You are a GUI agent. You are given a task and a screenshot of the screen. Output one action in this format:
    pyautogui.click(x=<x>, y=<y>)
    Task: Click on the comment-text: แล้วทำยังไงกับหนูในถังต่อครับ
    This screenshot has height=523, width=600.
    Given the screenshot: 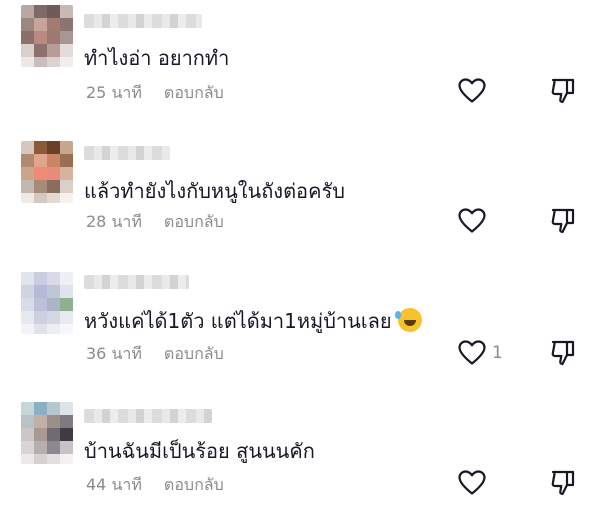 What is the action you would take?
    pyautogui.click(x=214, y=191)
    